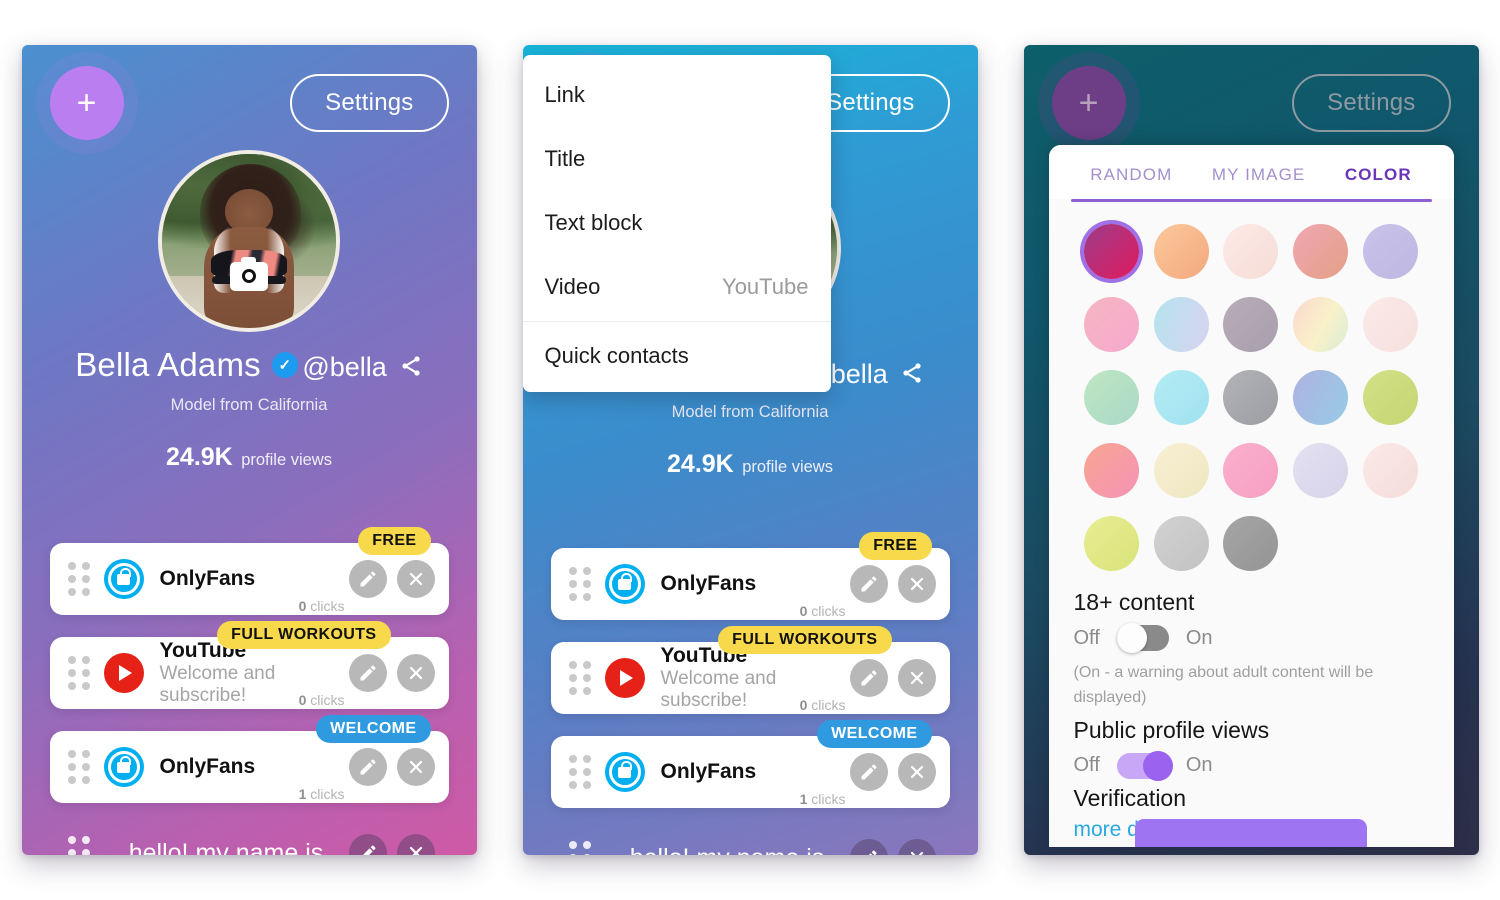 The width and height of the screenshot is (1500, 900). Describe the element at coordinates (1144, 765) in the screenshot. I see `public-profile-views-toggle` at that location.